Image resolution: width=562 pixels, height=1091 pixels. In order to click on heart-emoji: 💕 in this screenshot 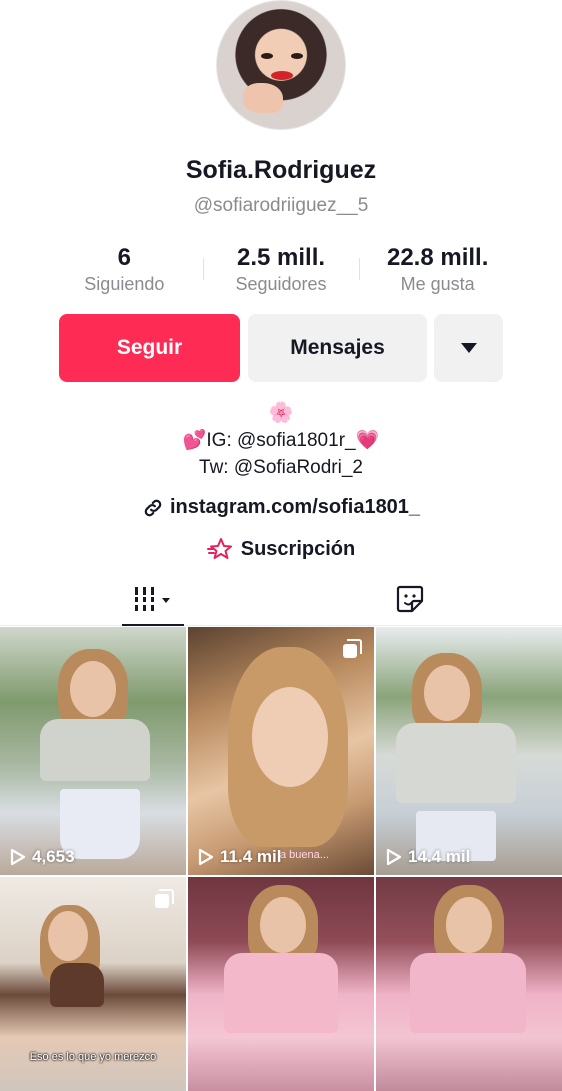, I will do `click(194, 440)`.